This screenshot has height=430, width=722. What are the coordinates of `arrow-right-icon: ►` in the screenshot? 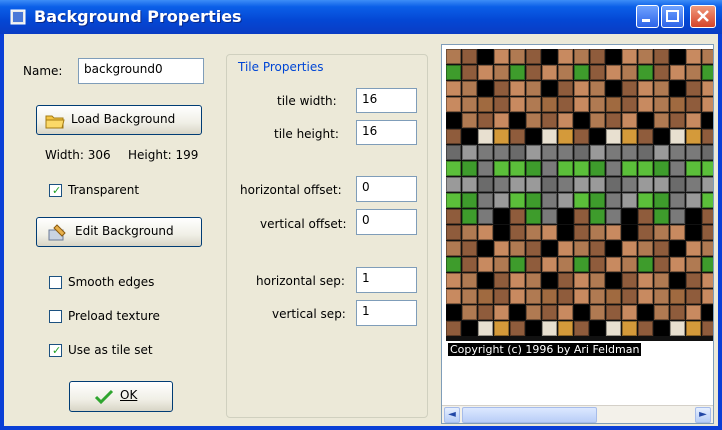 It's located at (703, 414).